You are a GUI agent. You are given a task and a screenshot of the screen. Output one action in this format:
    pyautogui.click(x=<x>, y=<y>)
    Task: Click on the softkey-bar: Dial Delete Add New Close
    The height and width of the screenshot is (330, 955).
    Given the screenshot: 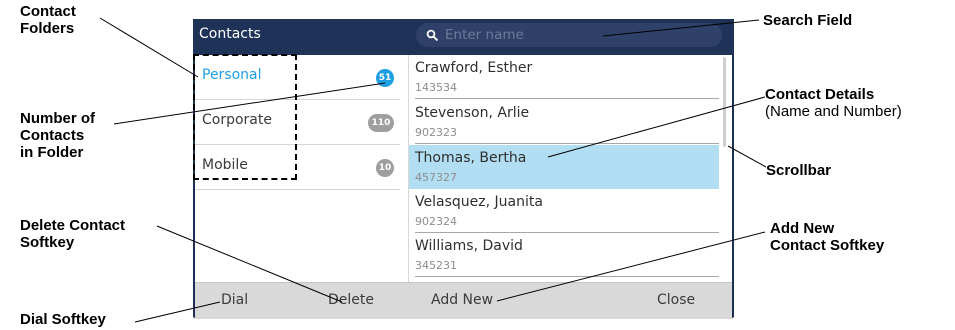 What is the action you would take?
    pyautogui.click(x=463, y=300)
    